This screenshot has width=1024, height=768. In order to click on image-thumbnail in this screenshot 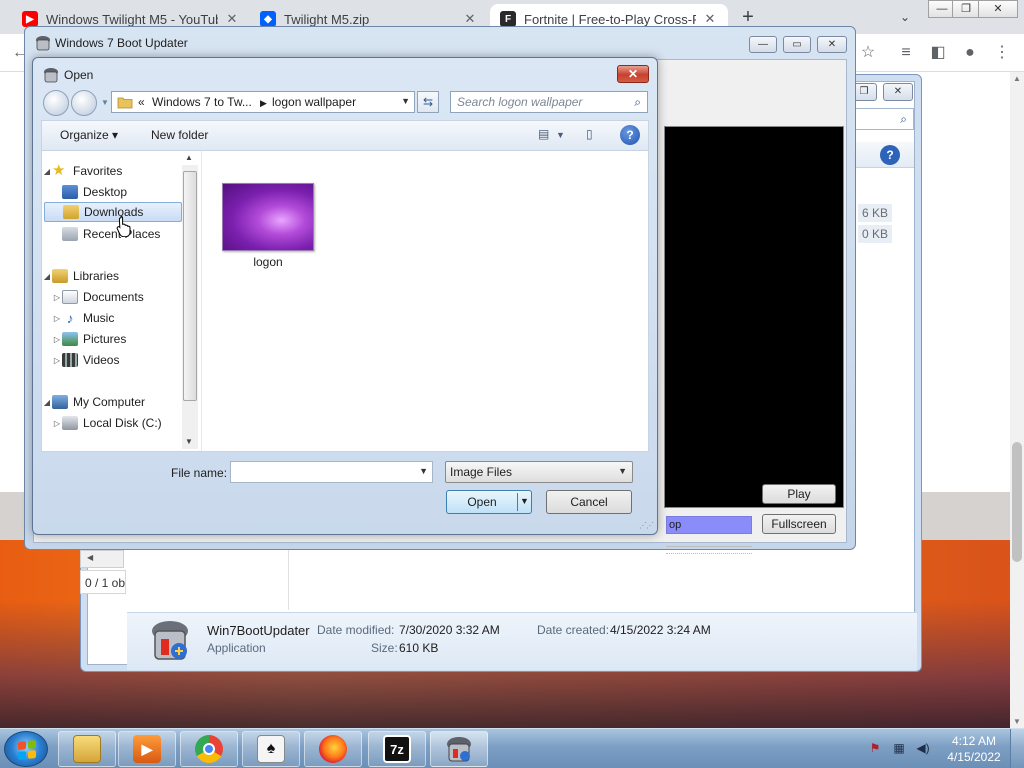, I will do `click(268, 217)`.